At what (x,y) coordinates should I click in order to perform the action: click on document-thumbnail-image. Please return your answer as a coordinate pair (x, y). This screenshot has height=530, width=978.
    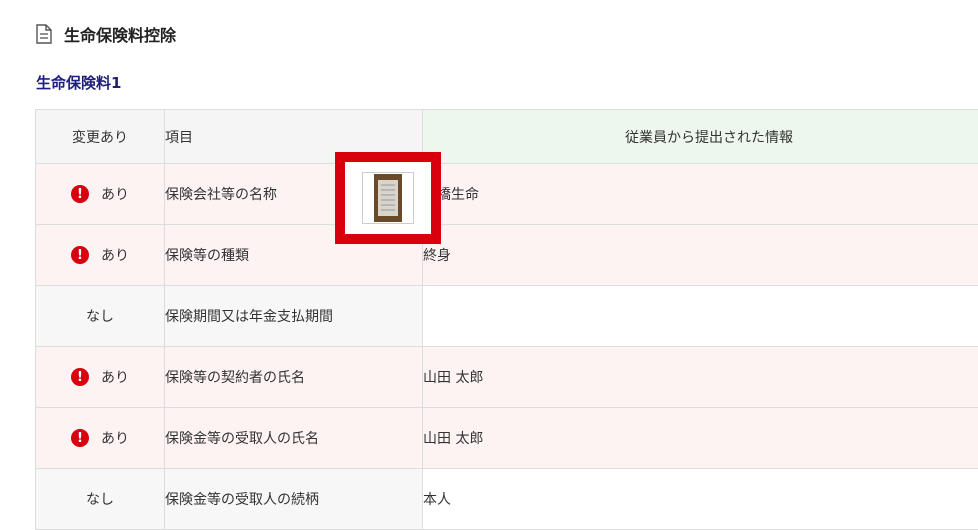
    Looking at the image, I should click on (388, 198).